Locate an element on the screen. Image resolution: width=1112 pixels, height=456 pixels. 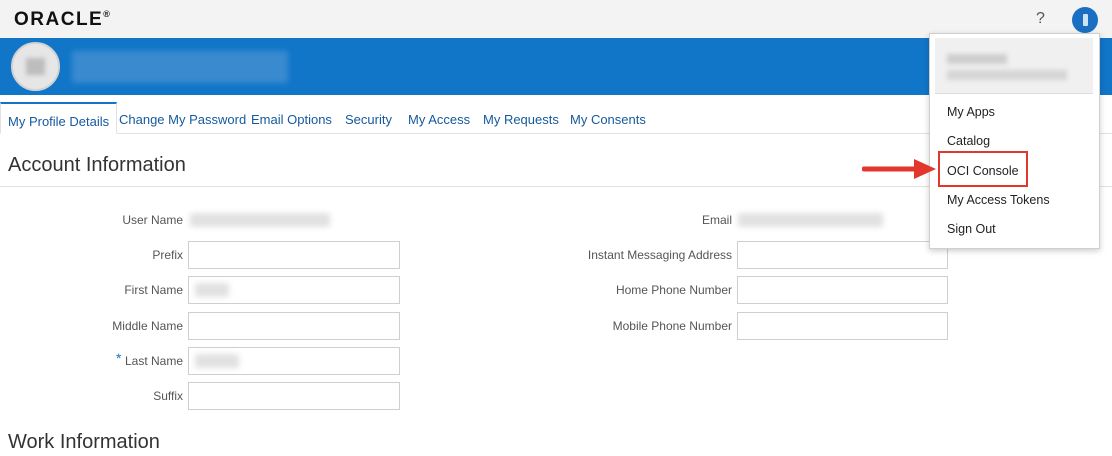
logo-registered-mark: ® is located at coordinates (106, 14).